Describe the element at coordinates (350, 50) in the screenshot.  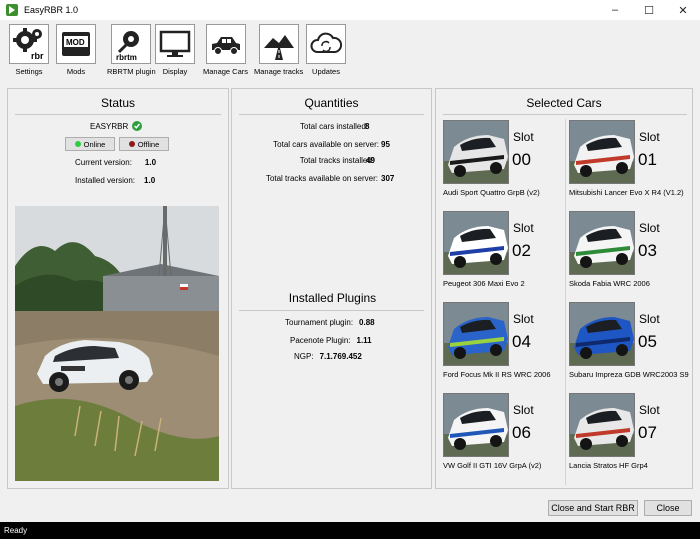
I see `toolbar: rbr Settings MOD Mods rbrtm RBRTM plugin` at that location.